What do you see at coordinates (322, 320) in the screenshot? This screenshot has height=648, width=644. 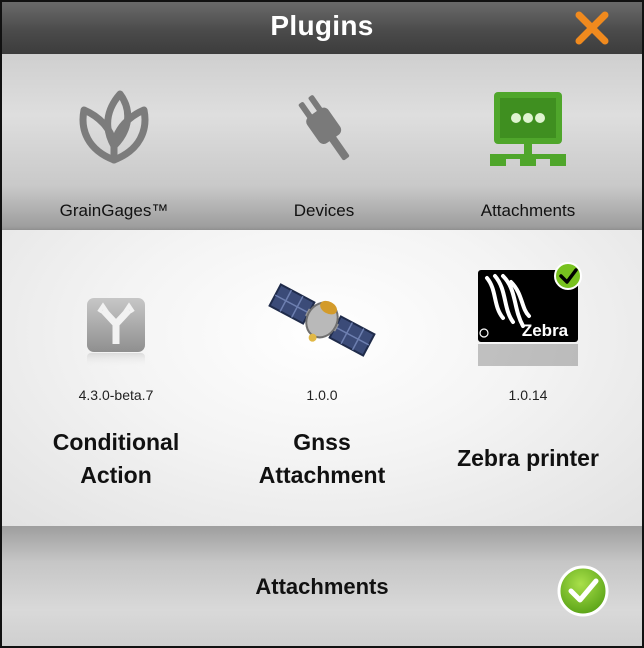 I see `satellite-icon` at bounding box center [322, 320].